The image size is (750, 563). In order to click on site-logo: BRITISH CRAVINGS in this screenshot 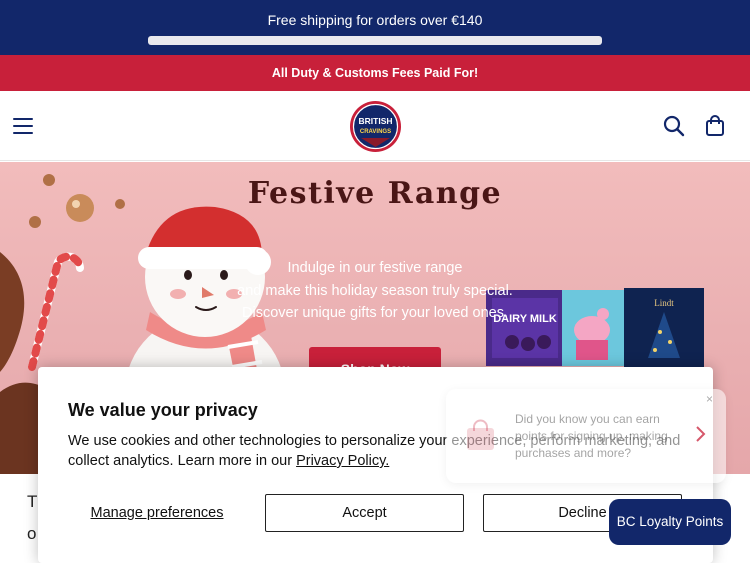, I will do `click(375, 126)`.